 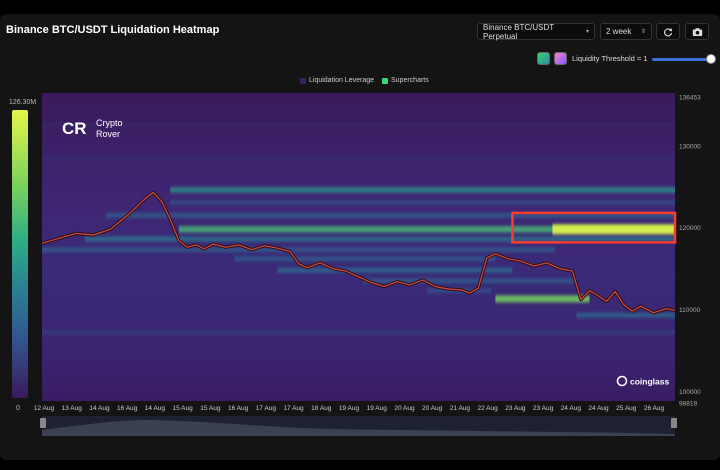 I want to click on x-tick-label: 12 Aug, so click(x=44, y=408).